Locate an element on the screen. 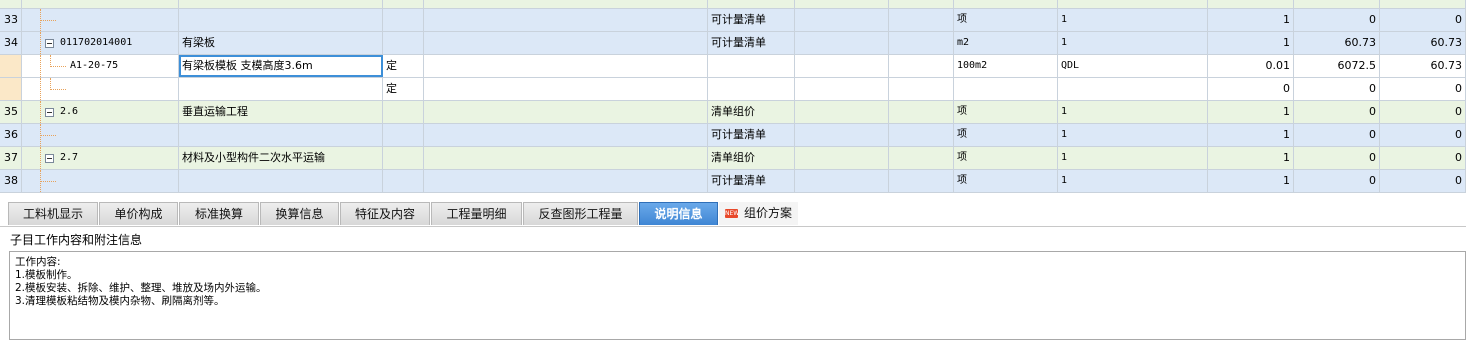  unit-price-cell: 60.73 is located at coordinates (1337, 43).